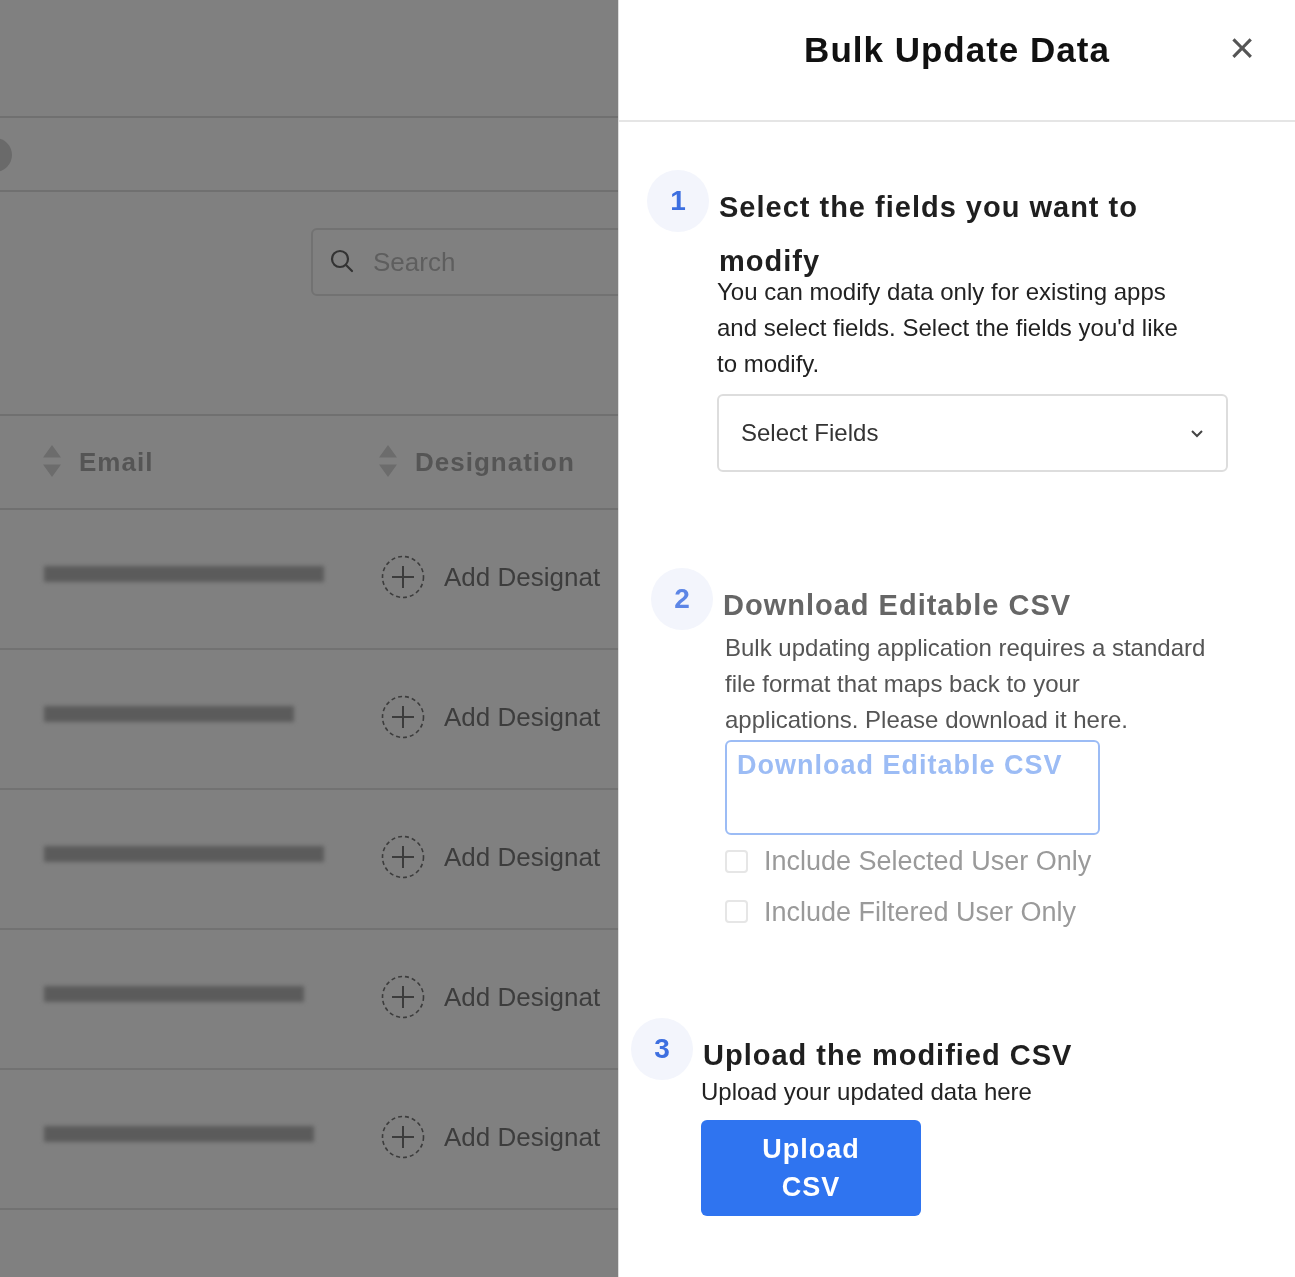  What do you see at coordinates (920, 912) in the screenshot?
I see `checkbox-label: Include Filtered User Only` at bounding box center [920, 912].